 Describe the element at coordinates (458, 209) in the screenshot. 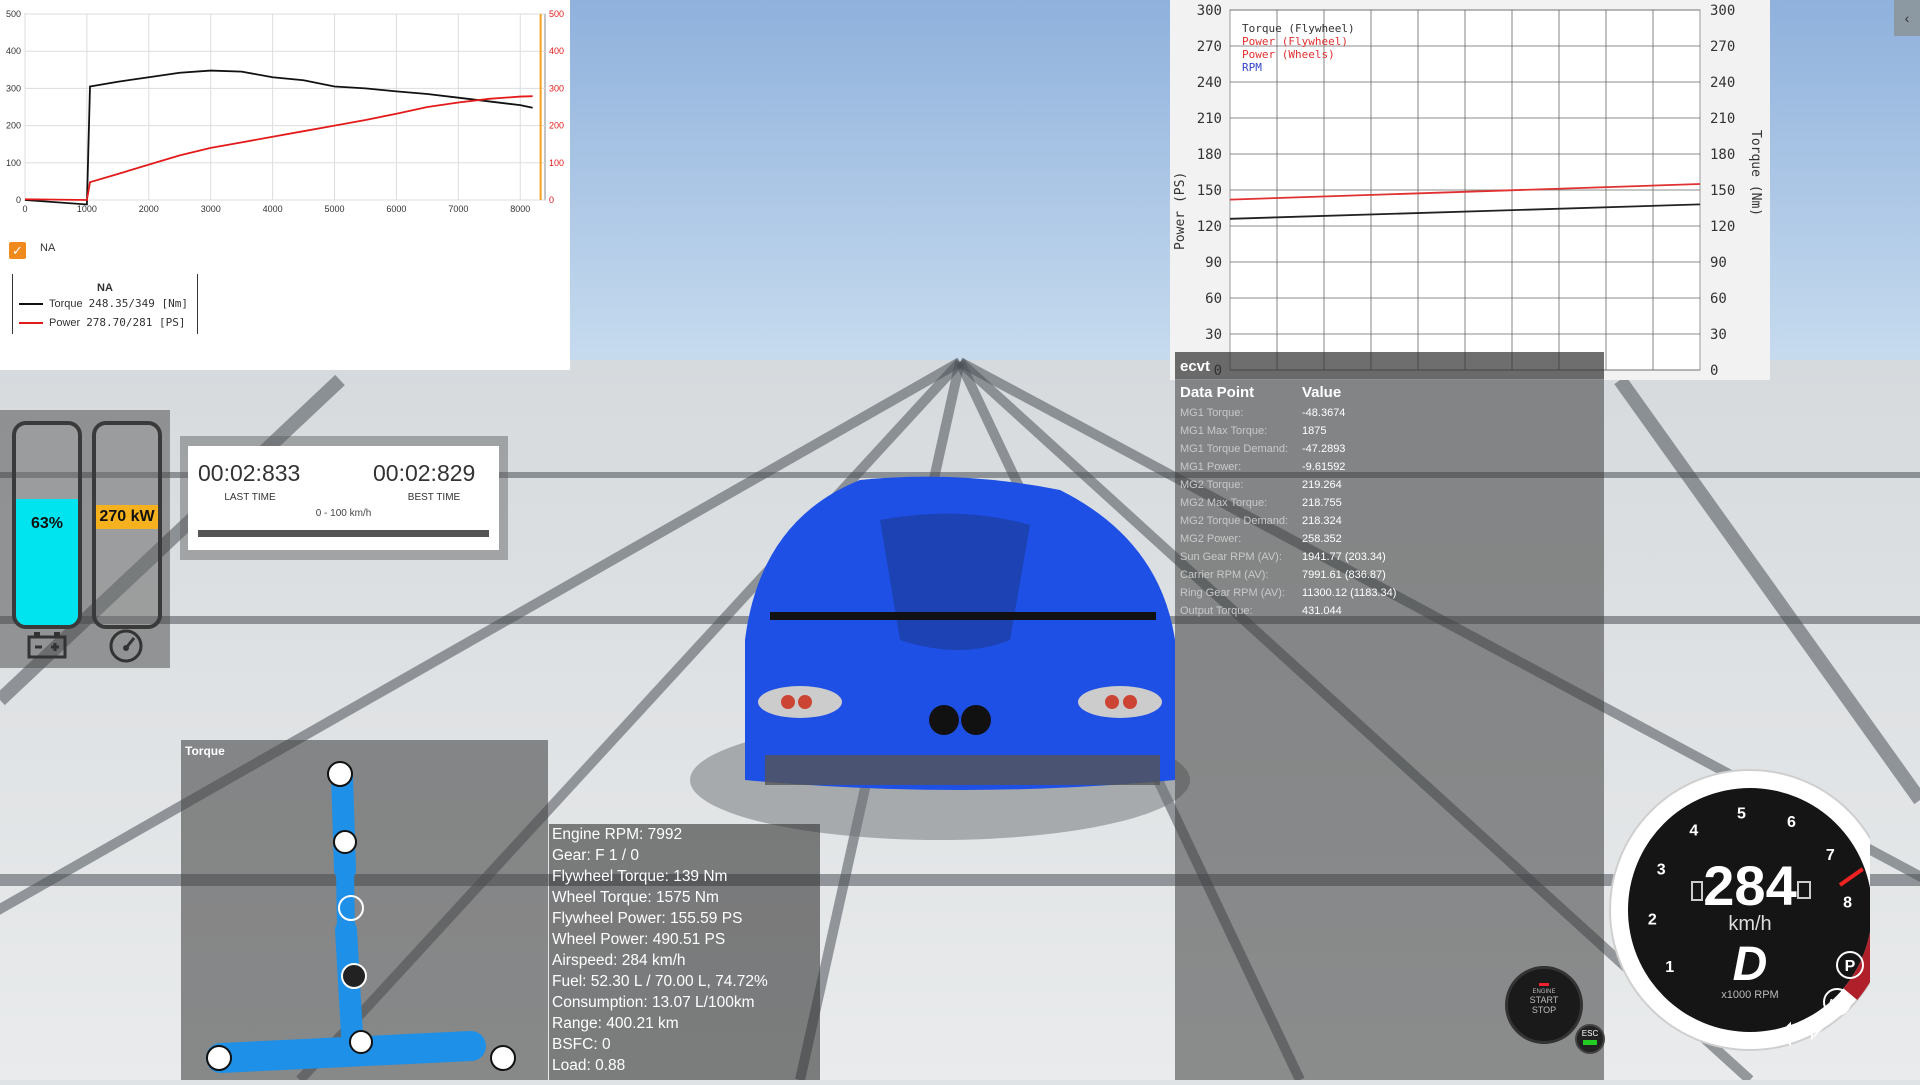

I see `dyno-x-tick: 7000` at that location.